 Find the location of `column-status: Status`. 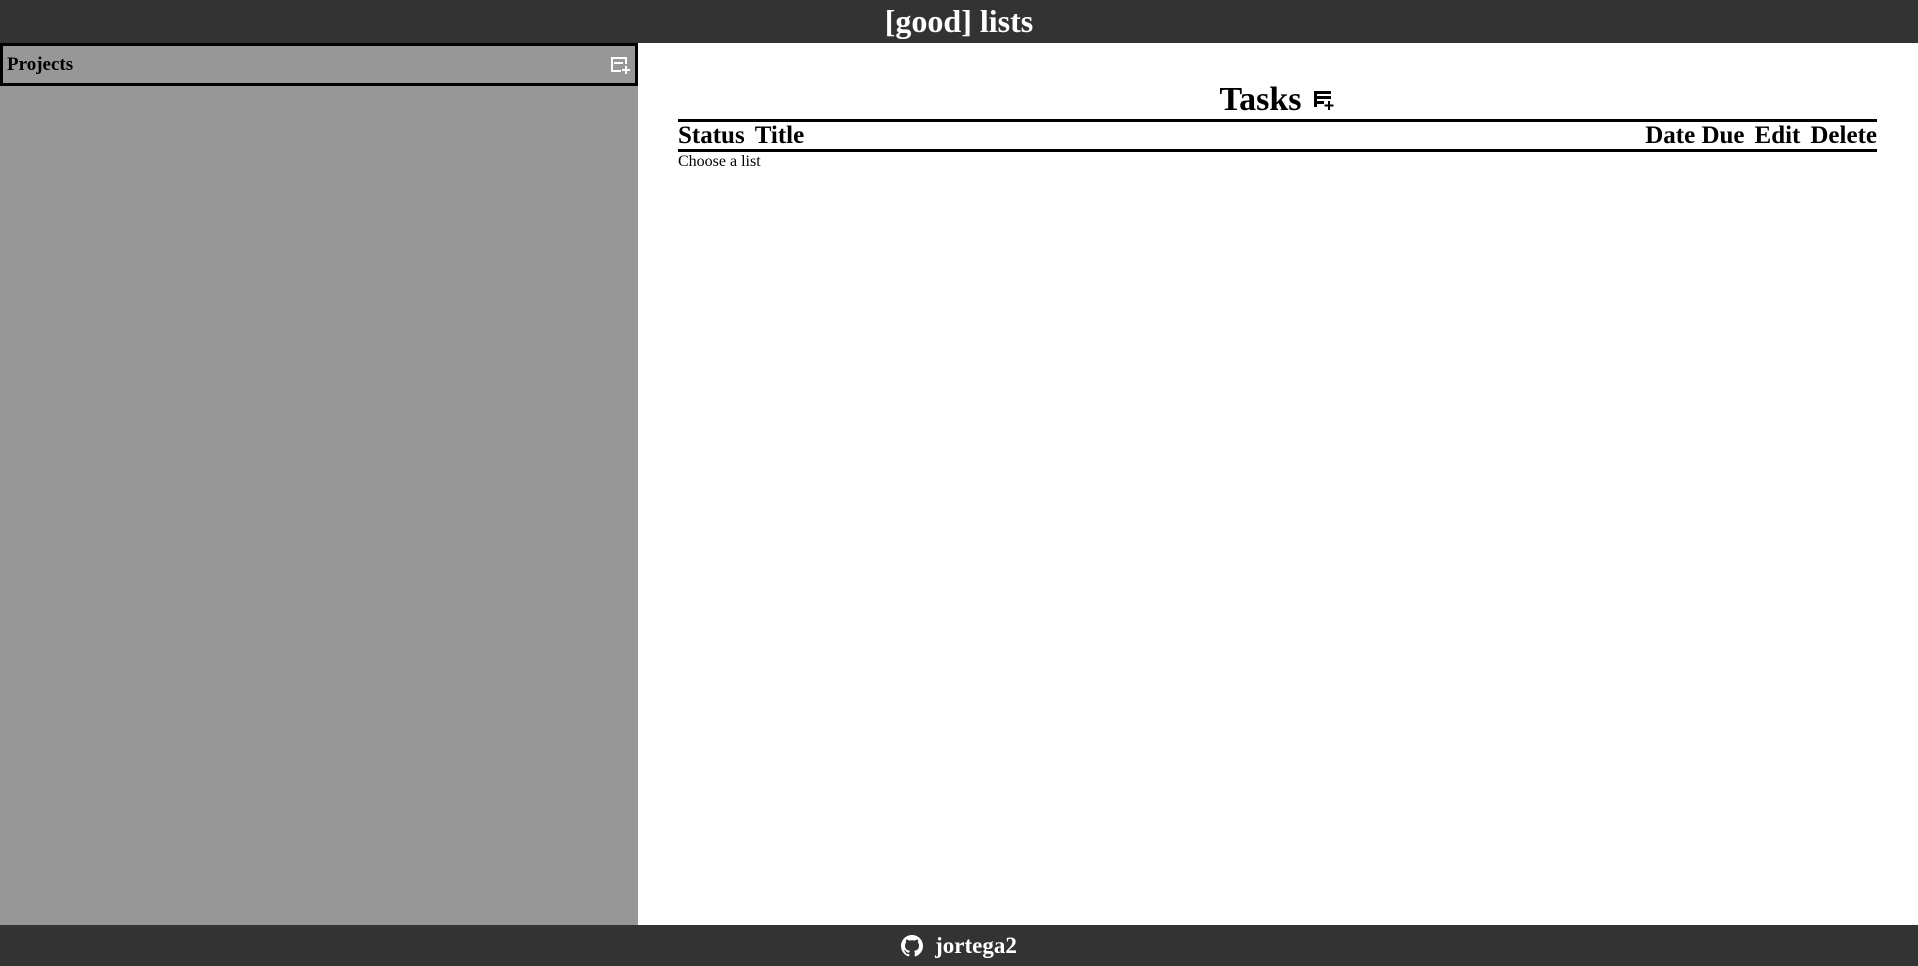

column-status: Status is located at coordinates (711, 135).